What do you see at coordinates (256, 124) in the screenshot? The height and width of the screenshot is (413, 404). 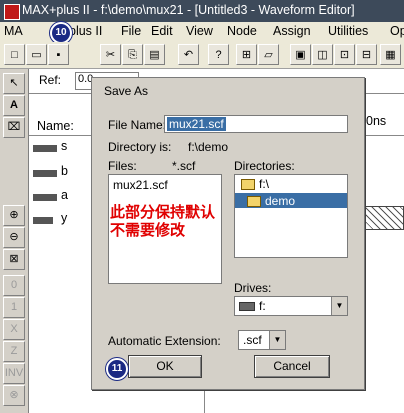 I see `file-name-input: mux21.scf` at bounding box center [256, 124].